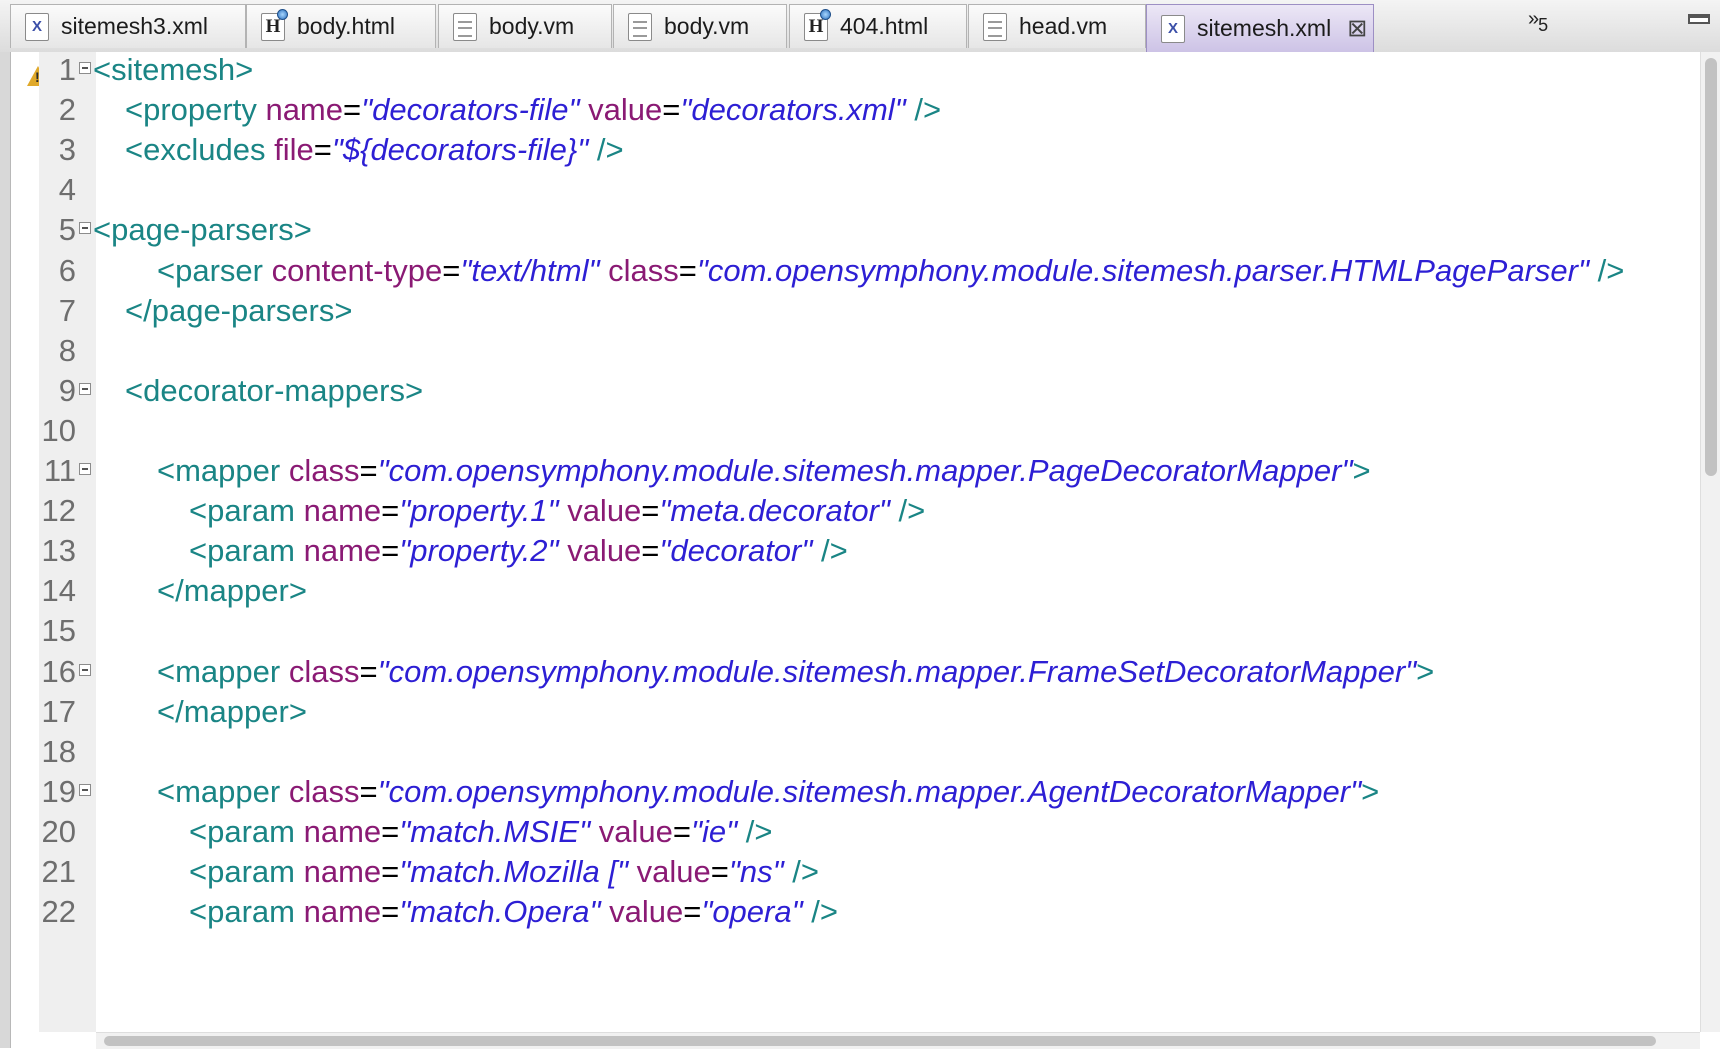 This screenshot has height=1049, width=1720. Describe the element at coordinates (850, 431) in the screenshot. I see `code-line: 10` at that location.